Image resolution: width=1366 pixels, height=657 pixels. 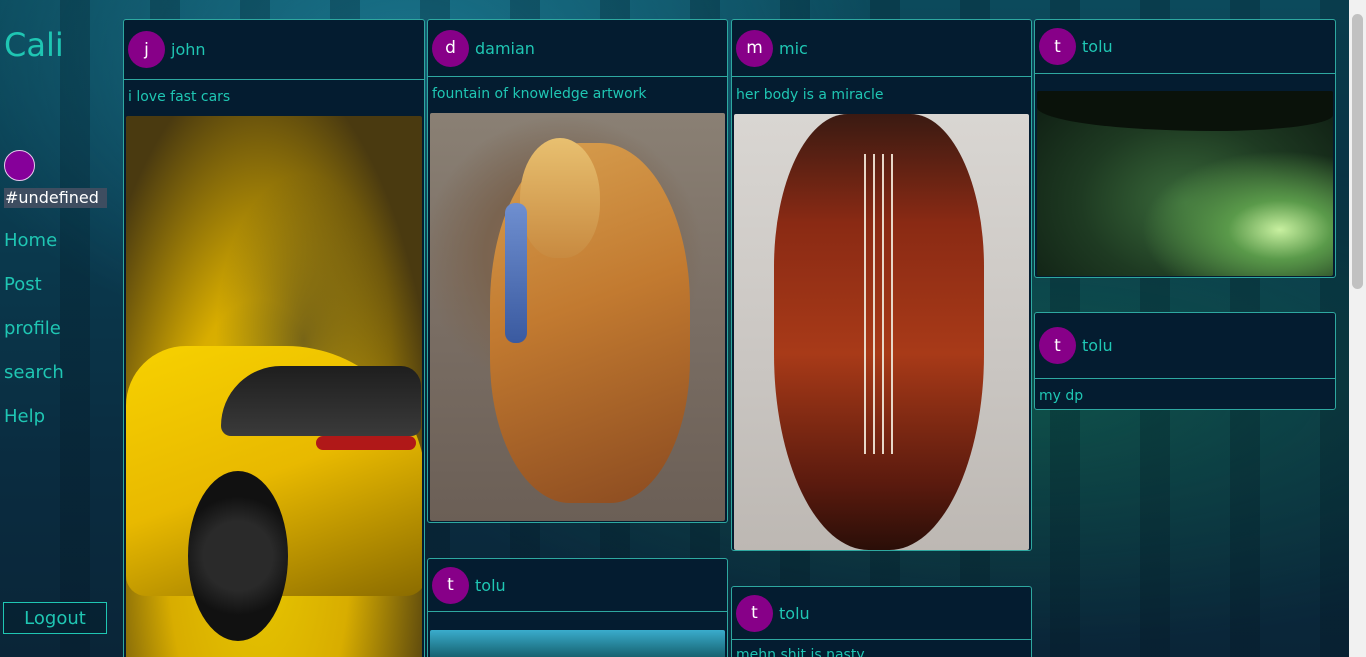 I want to click on post-card: t tolu my dp, so click(x=1185, y=361).